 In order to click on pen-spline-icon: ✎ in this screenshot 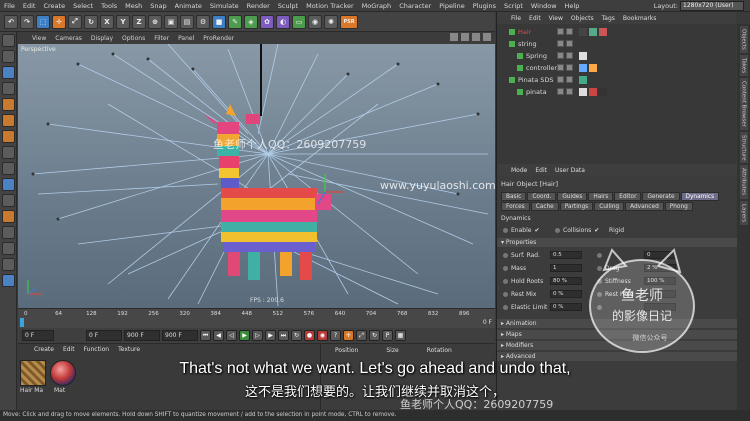, I will do `click(235, 21)`.